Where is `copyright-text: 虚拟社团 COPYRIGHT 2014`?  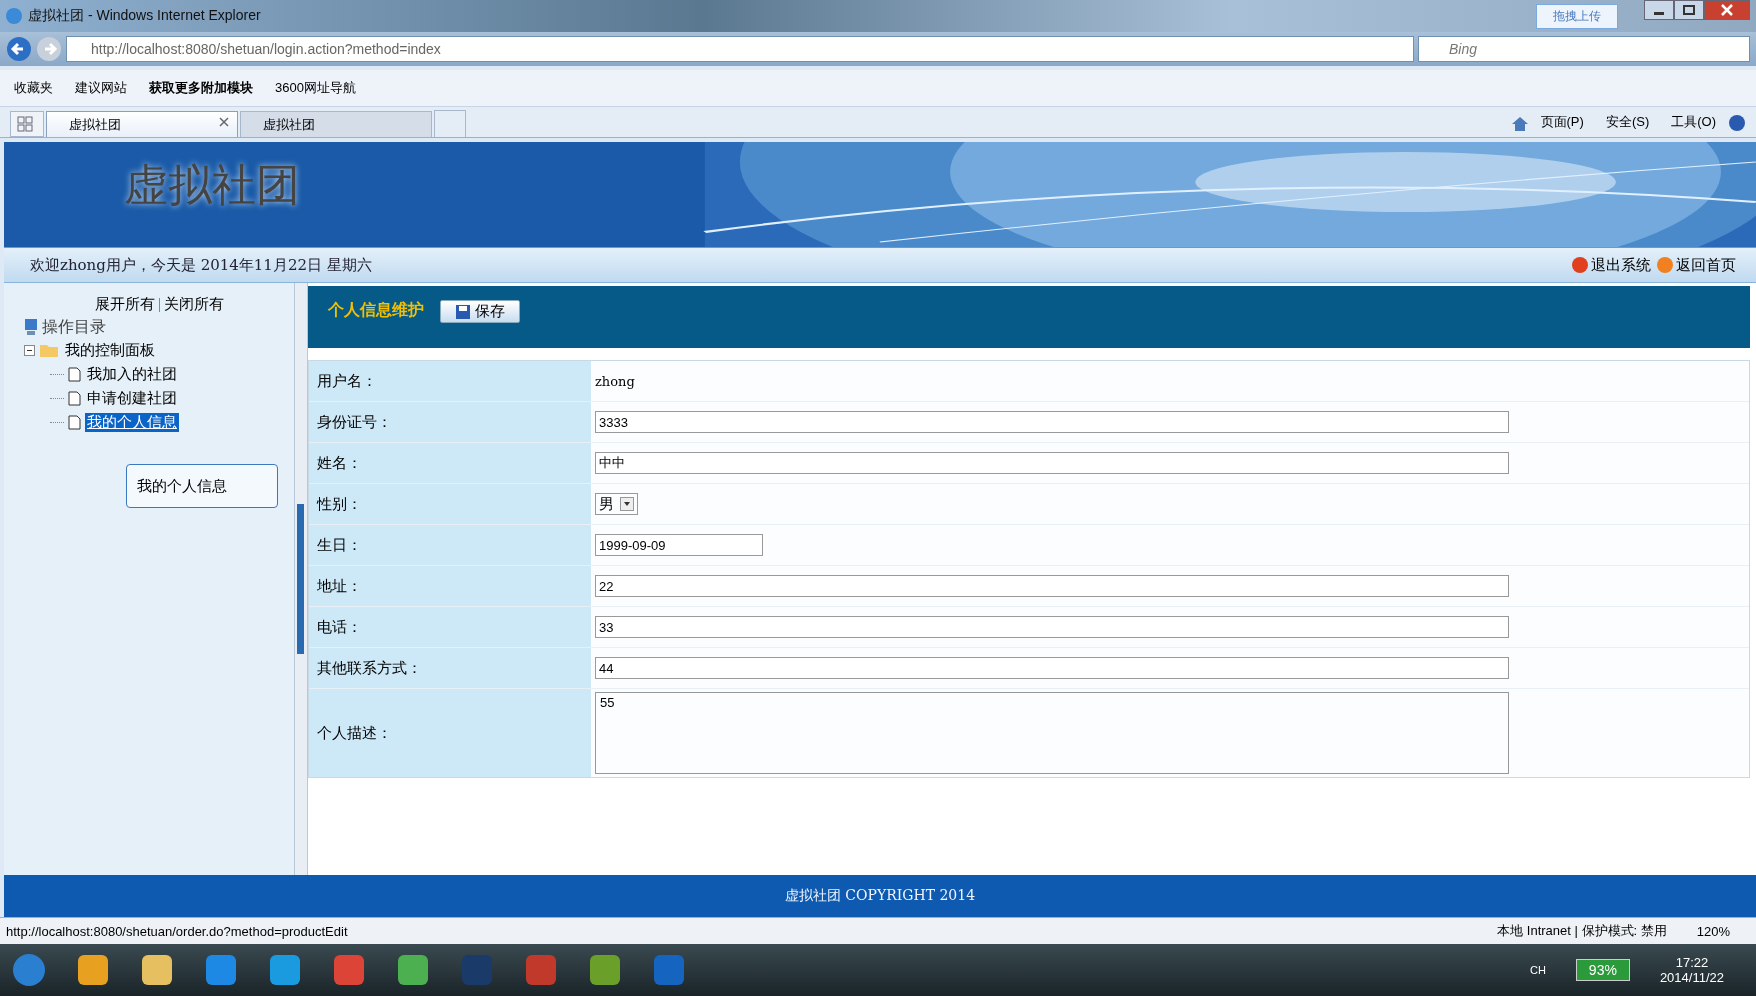
copyright-text: 虚拟社团 COPYRIGHT 2014 is located at coordinates (880, 896).